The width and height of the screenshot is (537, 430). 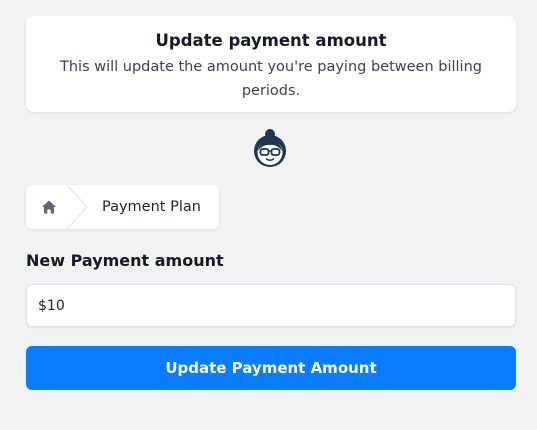 I want to click on info-title: Update payment amount, so click(x=271, y=40).